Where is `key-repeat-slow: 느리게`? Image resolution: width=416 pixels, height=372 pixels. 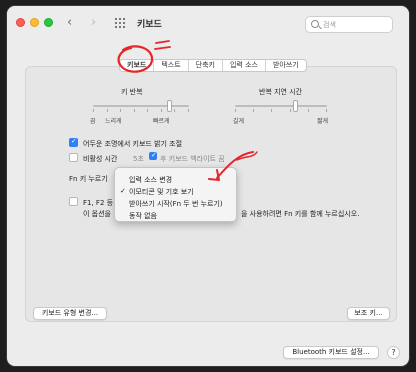 key-repeat-slow: 느리게 is located at coordinates (113, 121).